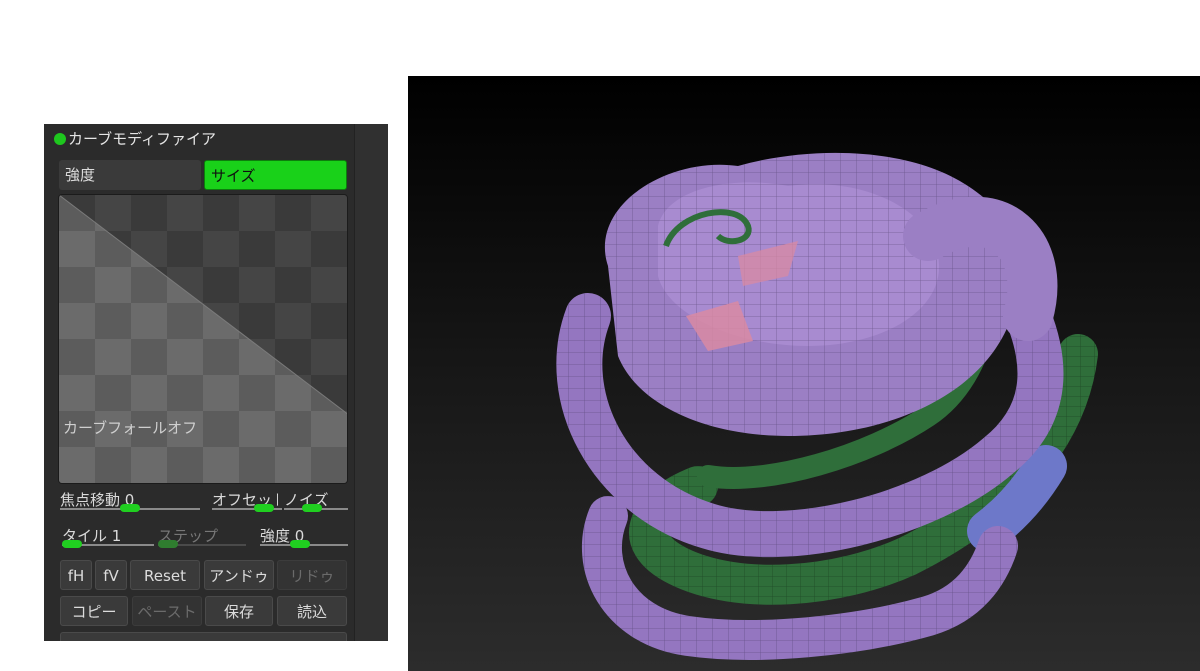 The height and width of the screenshot is (671, 1200). Describe the element at coordinates (165, 575) in the screenshot. I see `reset-button: Reset` at that location.